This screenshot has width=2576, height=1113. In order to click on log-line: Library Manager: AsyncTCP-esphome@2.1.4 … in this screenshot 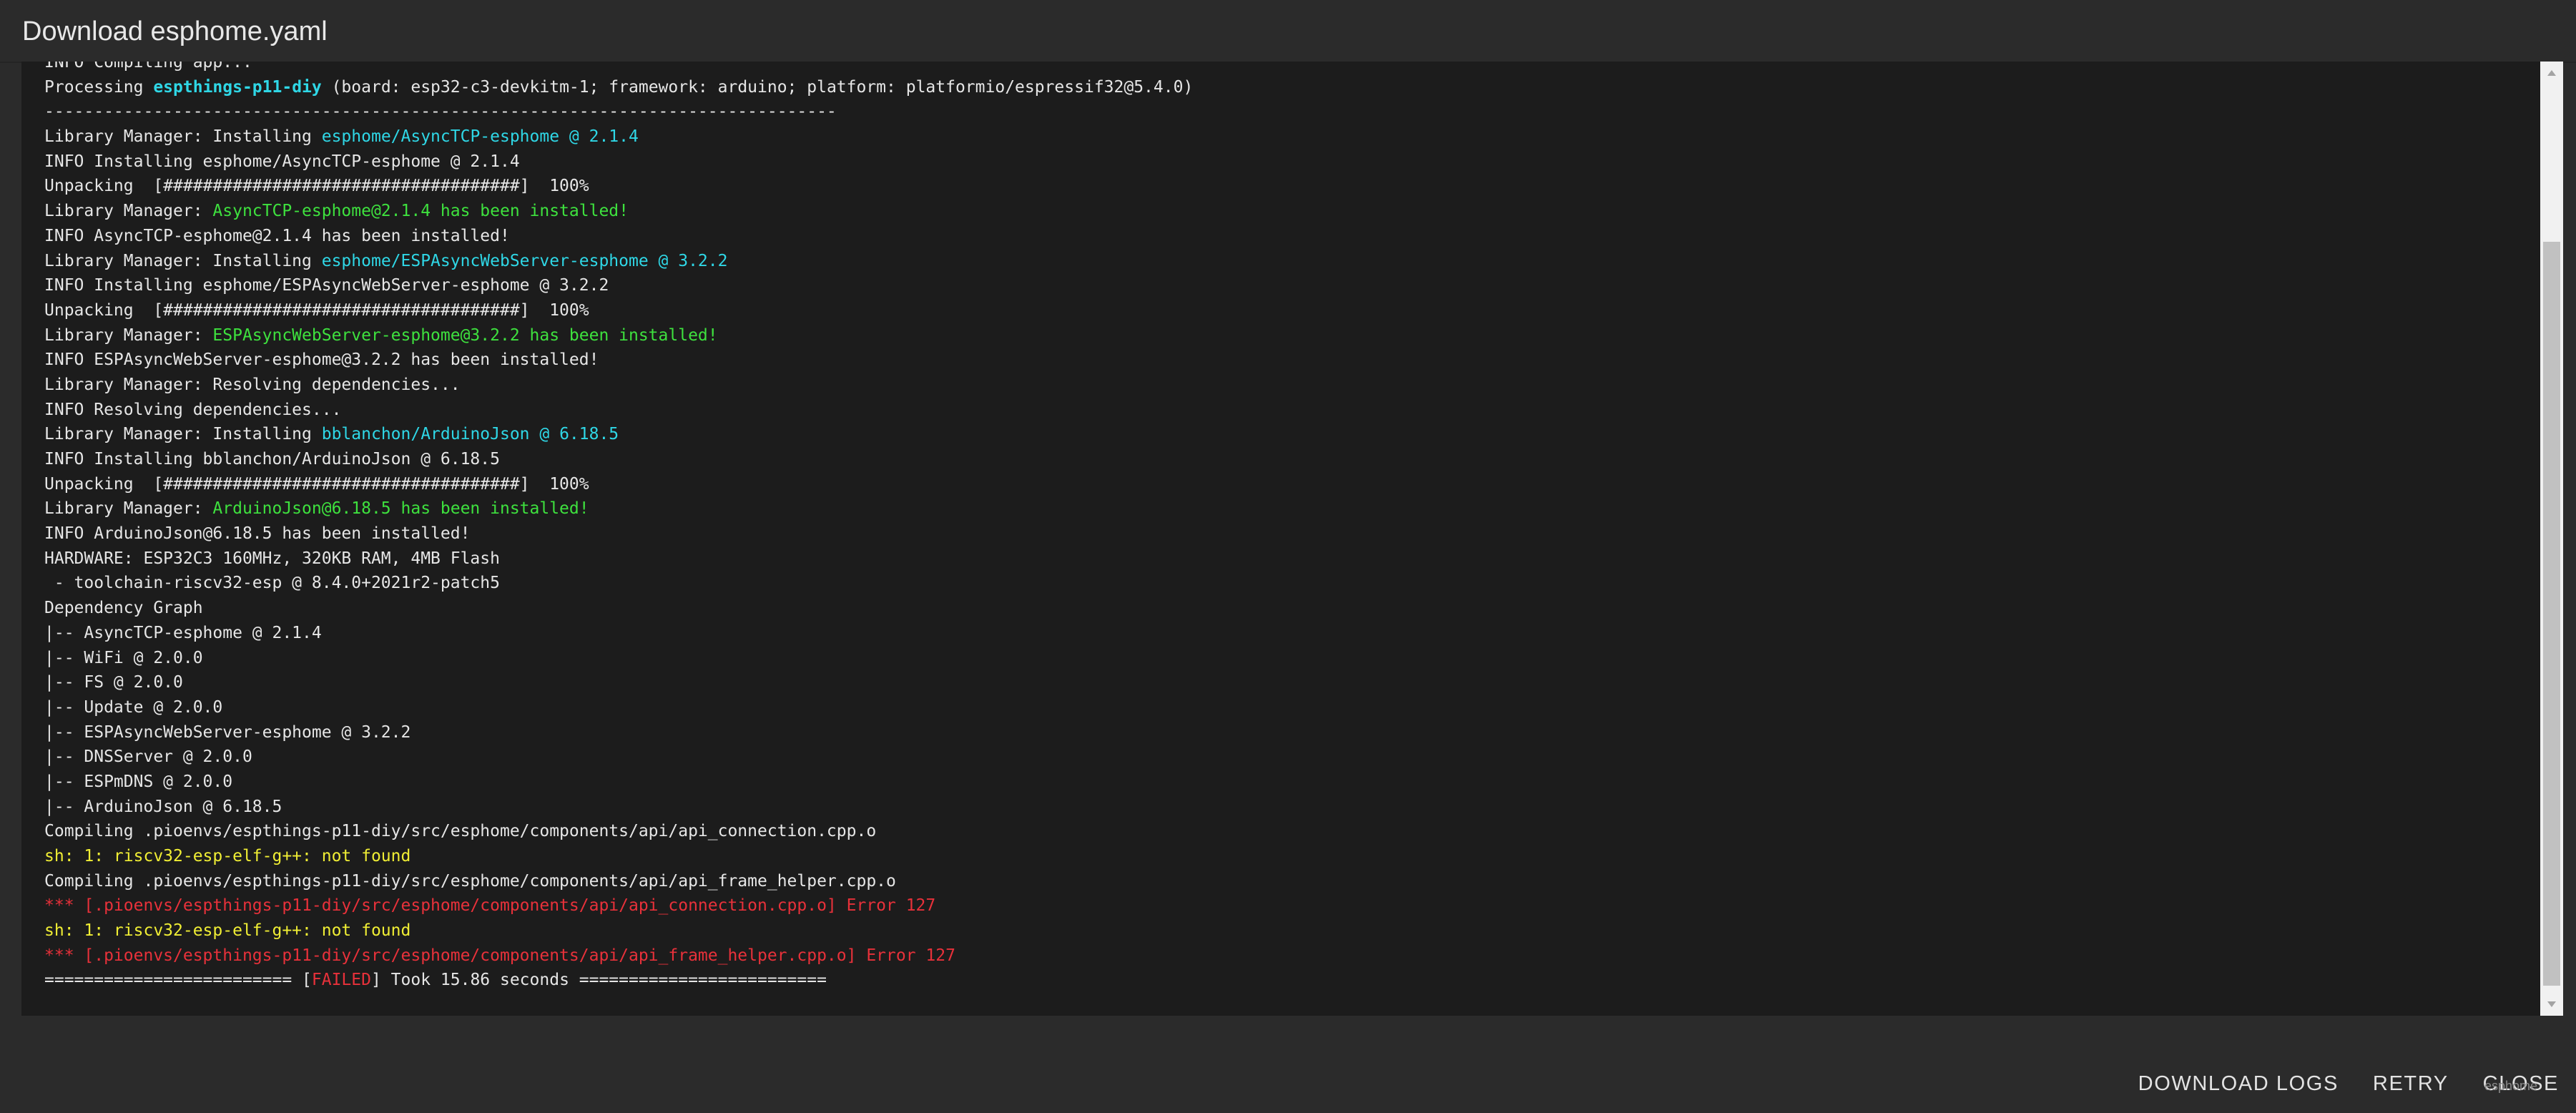, I will do `click(1274, 212)`.